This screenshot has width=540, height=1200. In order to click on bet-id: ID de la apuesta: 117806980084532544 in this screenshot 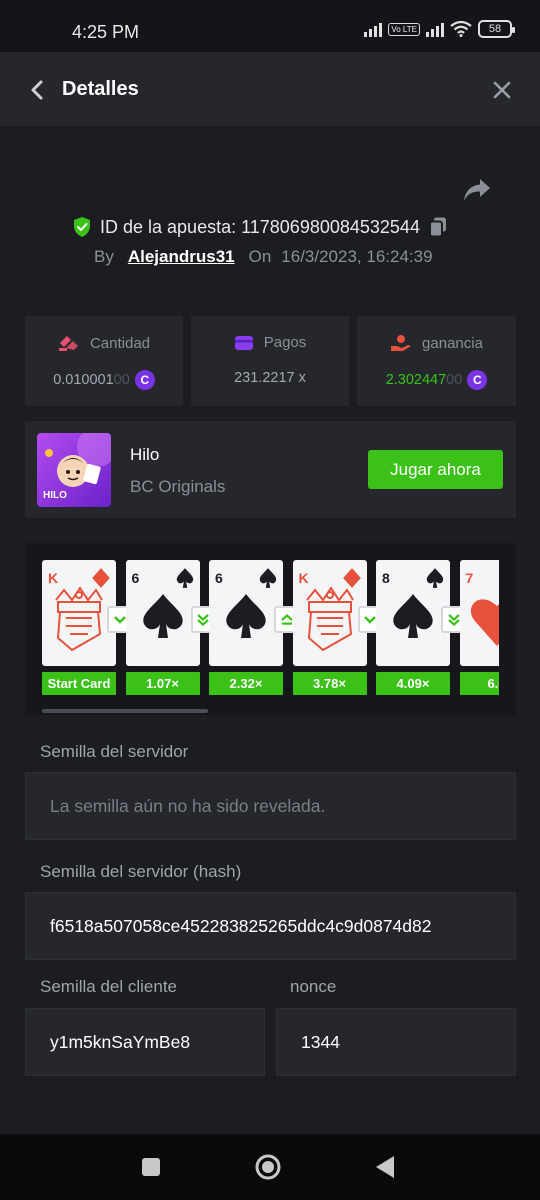, I will do `click(260, 226)`.